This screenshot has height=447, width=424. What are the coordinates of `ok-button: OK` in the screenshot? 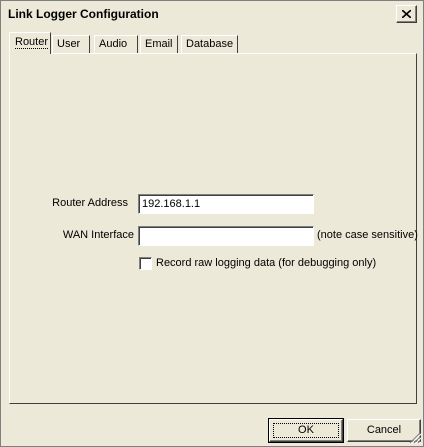 It's located at (306, 430).